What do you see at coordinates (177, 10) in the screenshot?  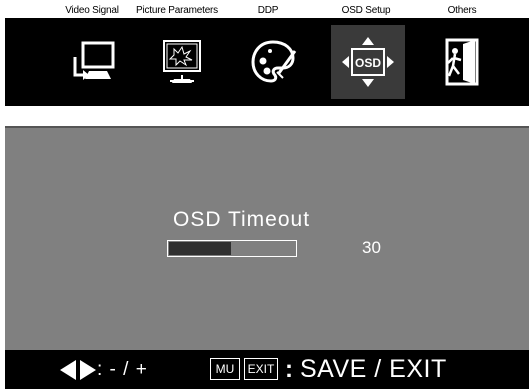 I see `tab-label-picture-parameters: Picture Parameters` at bounding box center [177, 10].